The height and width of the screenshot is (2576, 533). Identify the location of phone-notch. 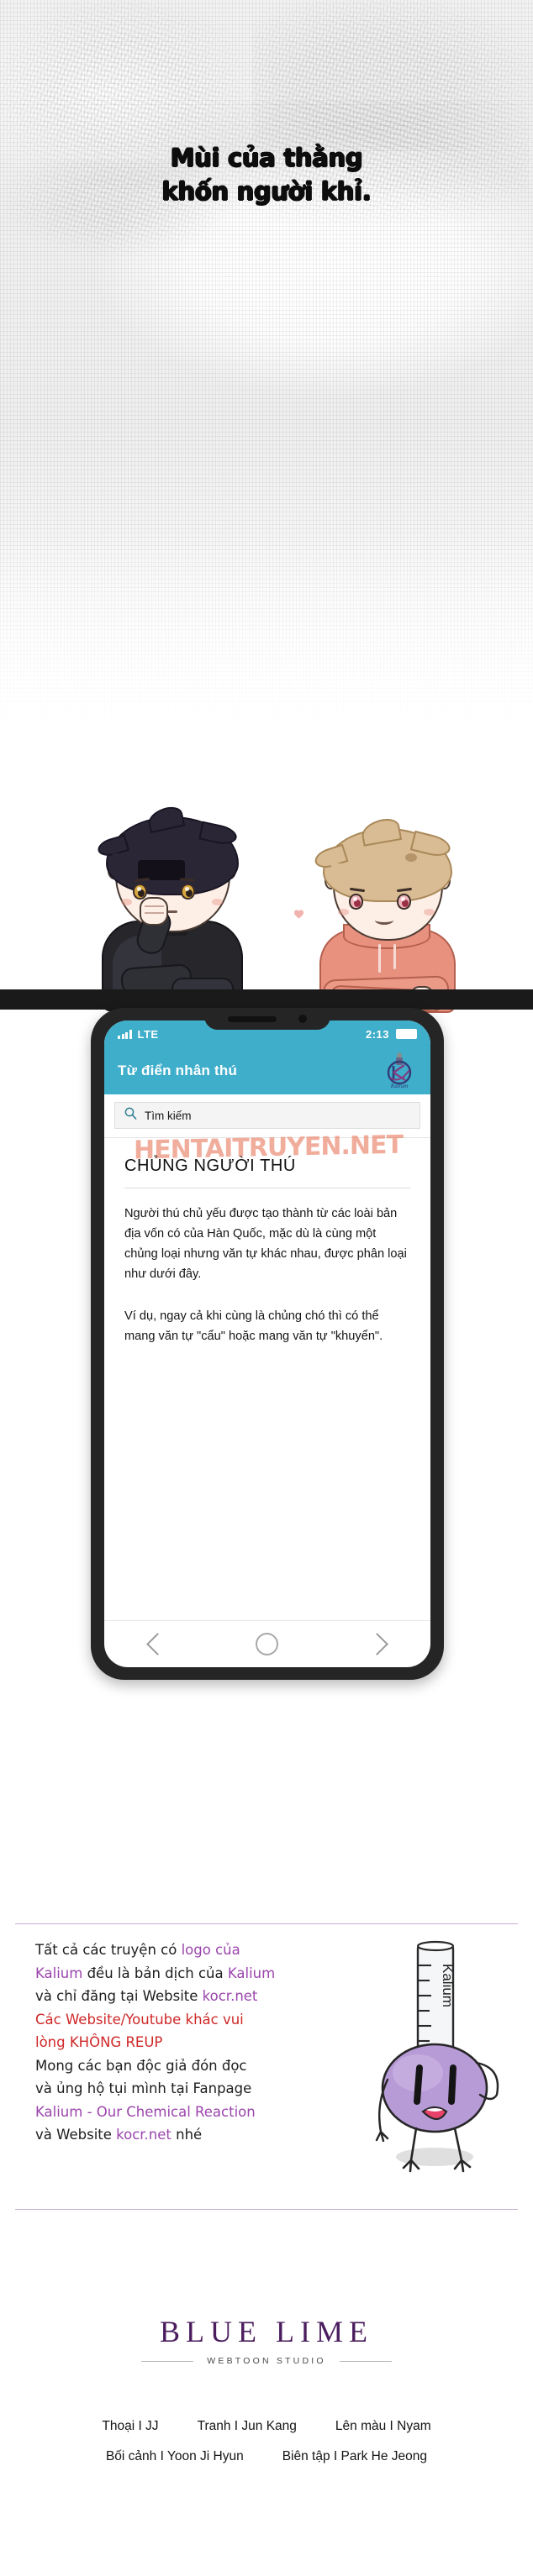
(267, 1019).